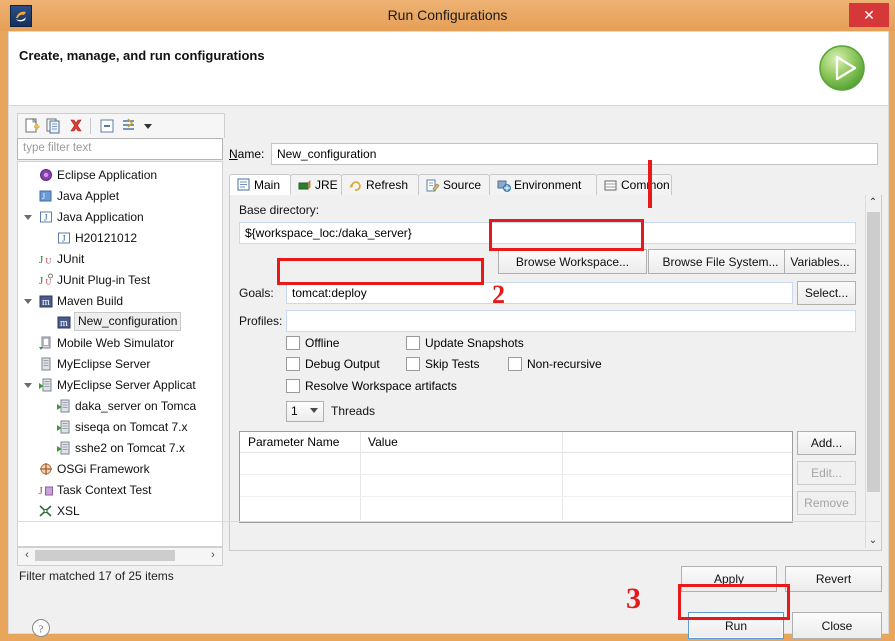 The image size is (895, 641). Describe the element at coordinates (136, 406) in the screenshot. I see `tree-item-label: daka_server on Tomca` at that location.